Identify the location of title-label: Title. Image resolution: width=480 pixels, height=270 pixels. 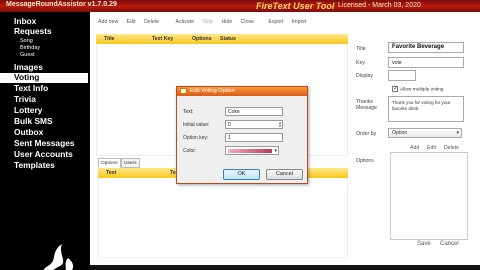
(361, 49).